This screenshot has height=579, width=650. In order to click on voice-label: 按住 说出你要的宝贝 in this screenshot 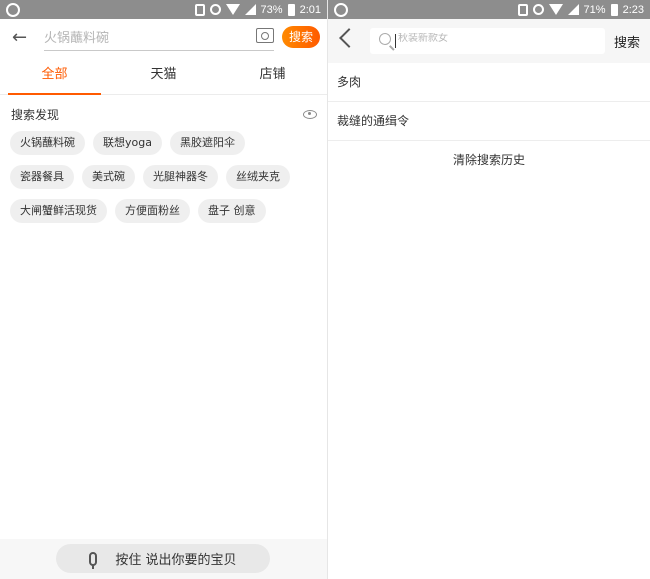, I will do `click(176, 560)`.